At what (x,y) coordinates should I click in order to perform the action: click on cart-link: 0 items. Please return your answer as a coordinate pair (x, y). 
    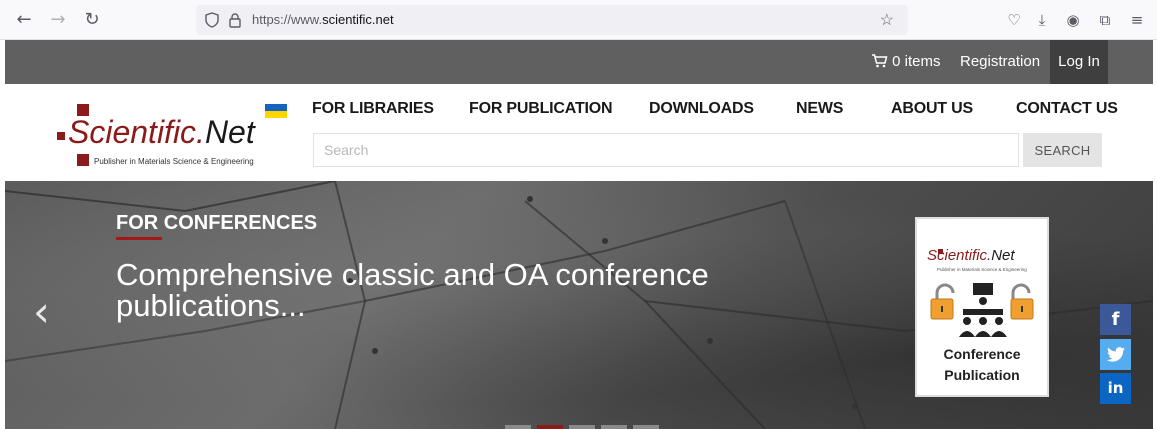
    Looking at the image, I should click on (906, 61).